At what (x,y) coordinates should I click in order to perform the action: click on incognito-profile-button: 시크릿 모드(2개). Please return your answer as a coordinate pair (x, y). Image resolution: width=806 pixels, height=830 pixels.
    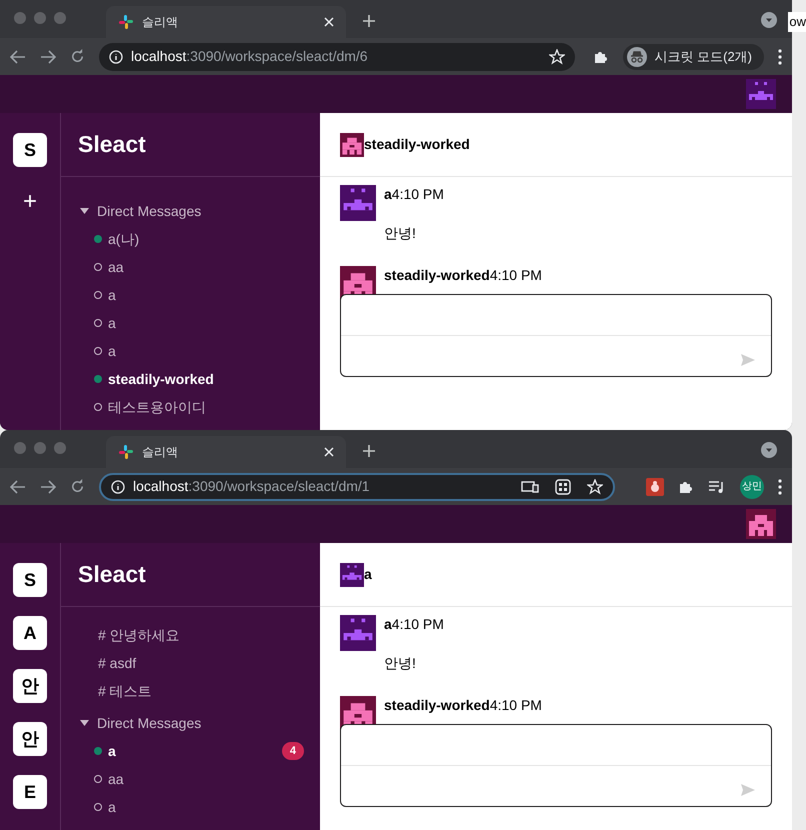
    Looking at the image, I should click on (693, 57).